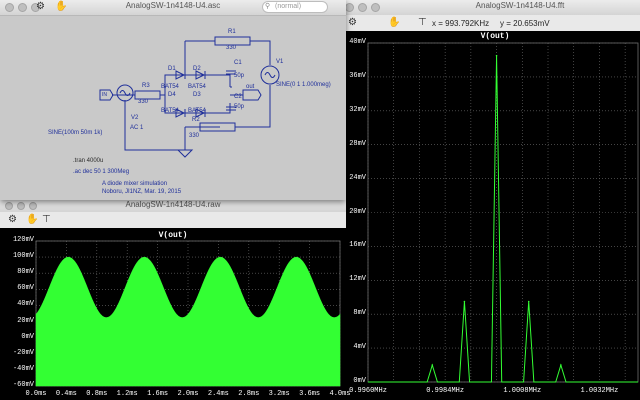 This screenshot has width=640, height=400. Describe the element at coordinates (135, 184) in the screenshot. I see `note-line1: A diode mixer simulation` at that location.